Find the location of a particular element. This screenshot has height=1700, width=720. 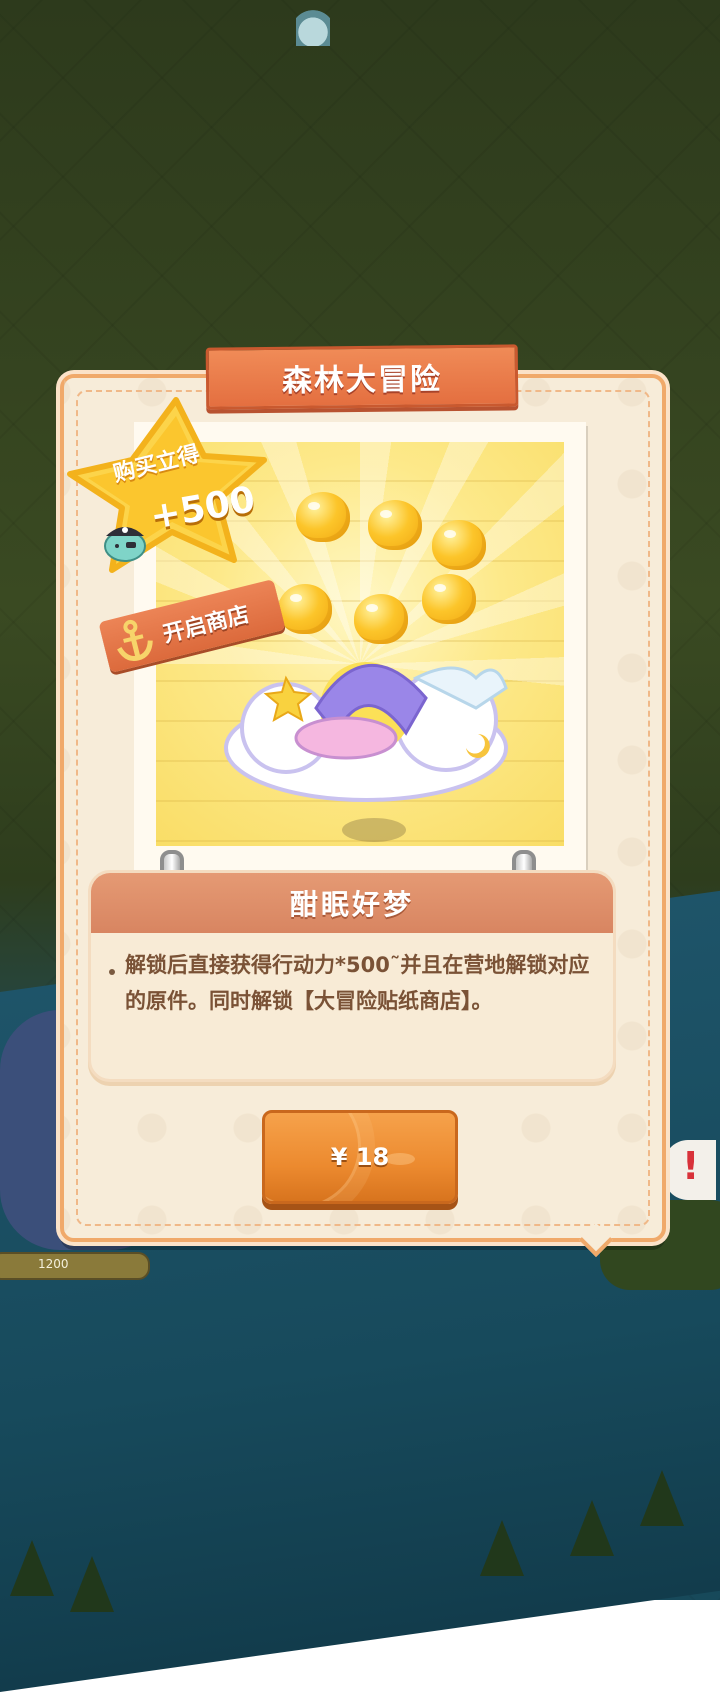

cloud-shadow is located at coordinates (374, 830).